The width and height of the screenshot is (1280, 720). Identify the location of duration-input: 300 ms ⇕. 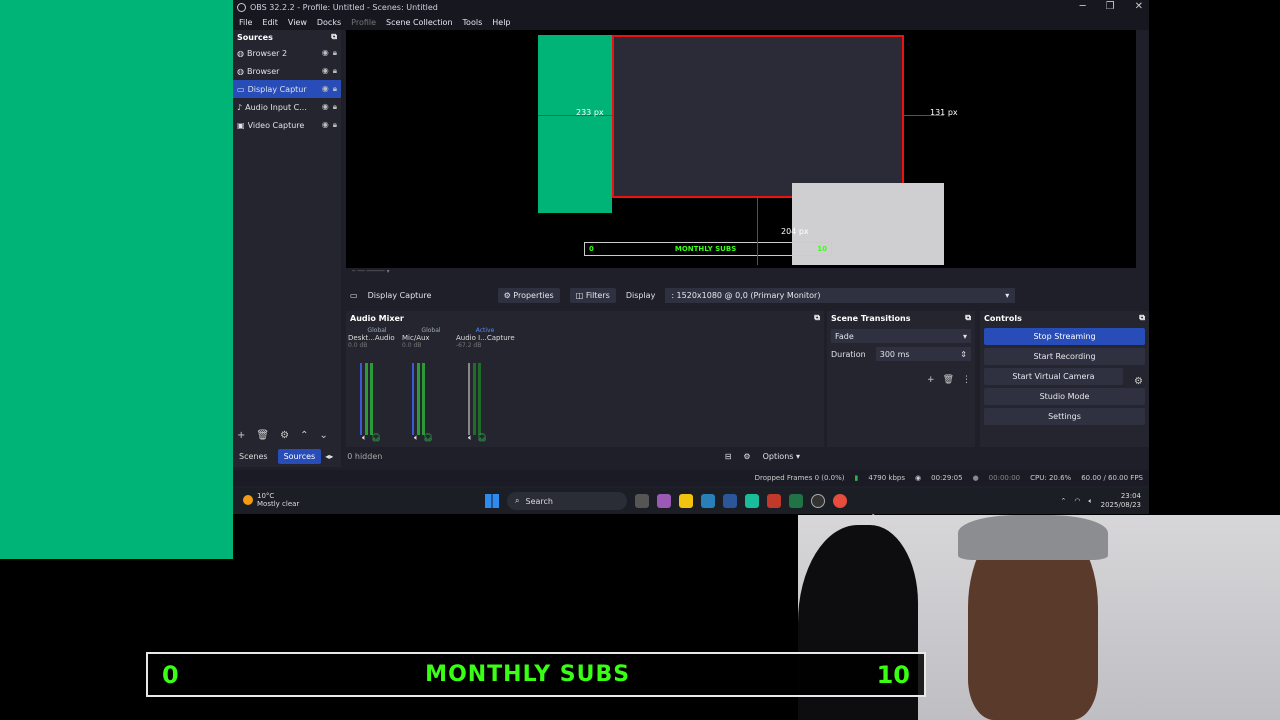
(923, 354).